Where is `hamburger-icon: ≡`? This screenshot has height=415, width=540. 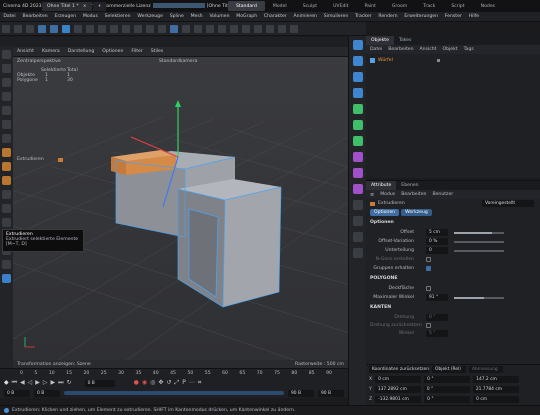 hamburger-icon: ≡ is located at coordinates (372, 195).